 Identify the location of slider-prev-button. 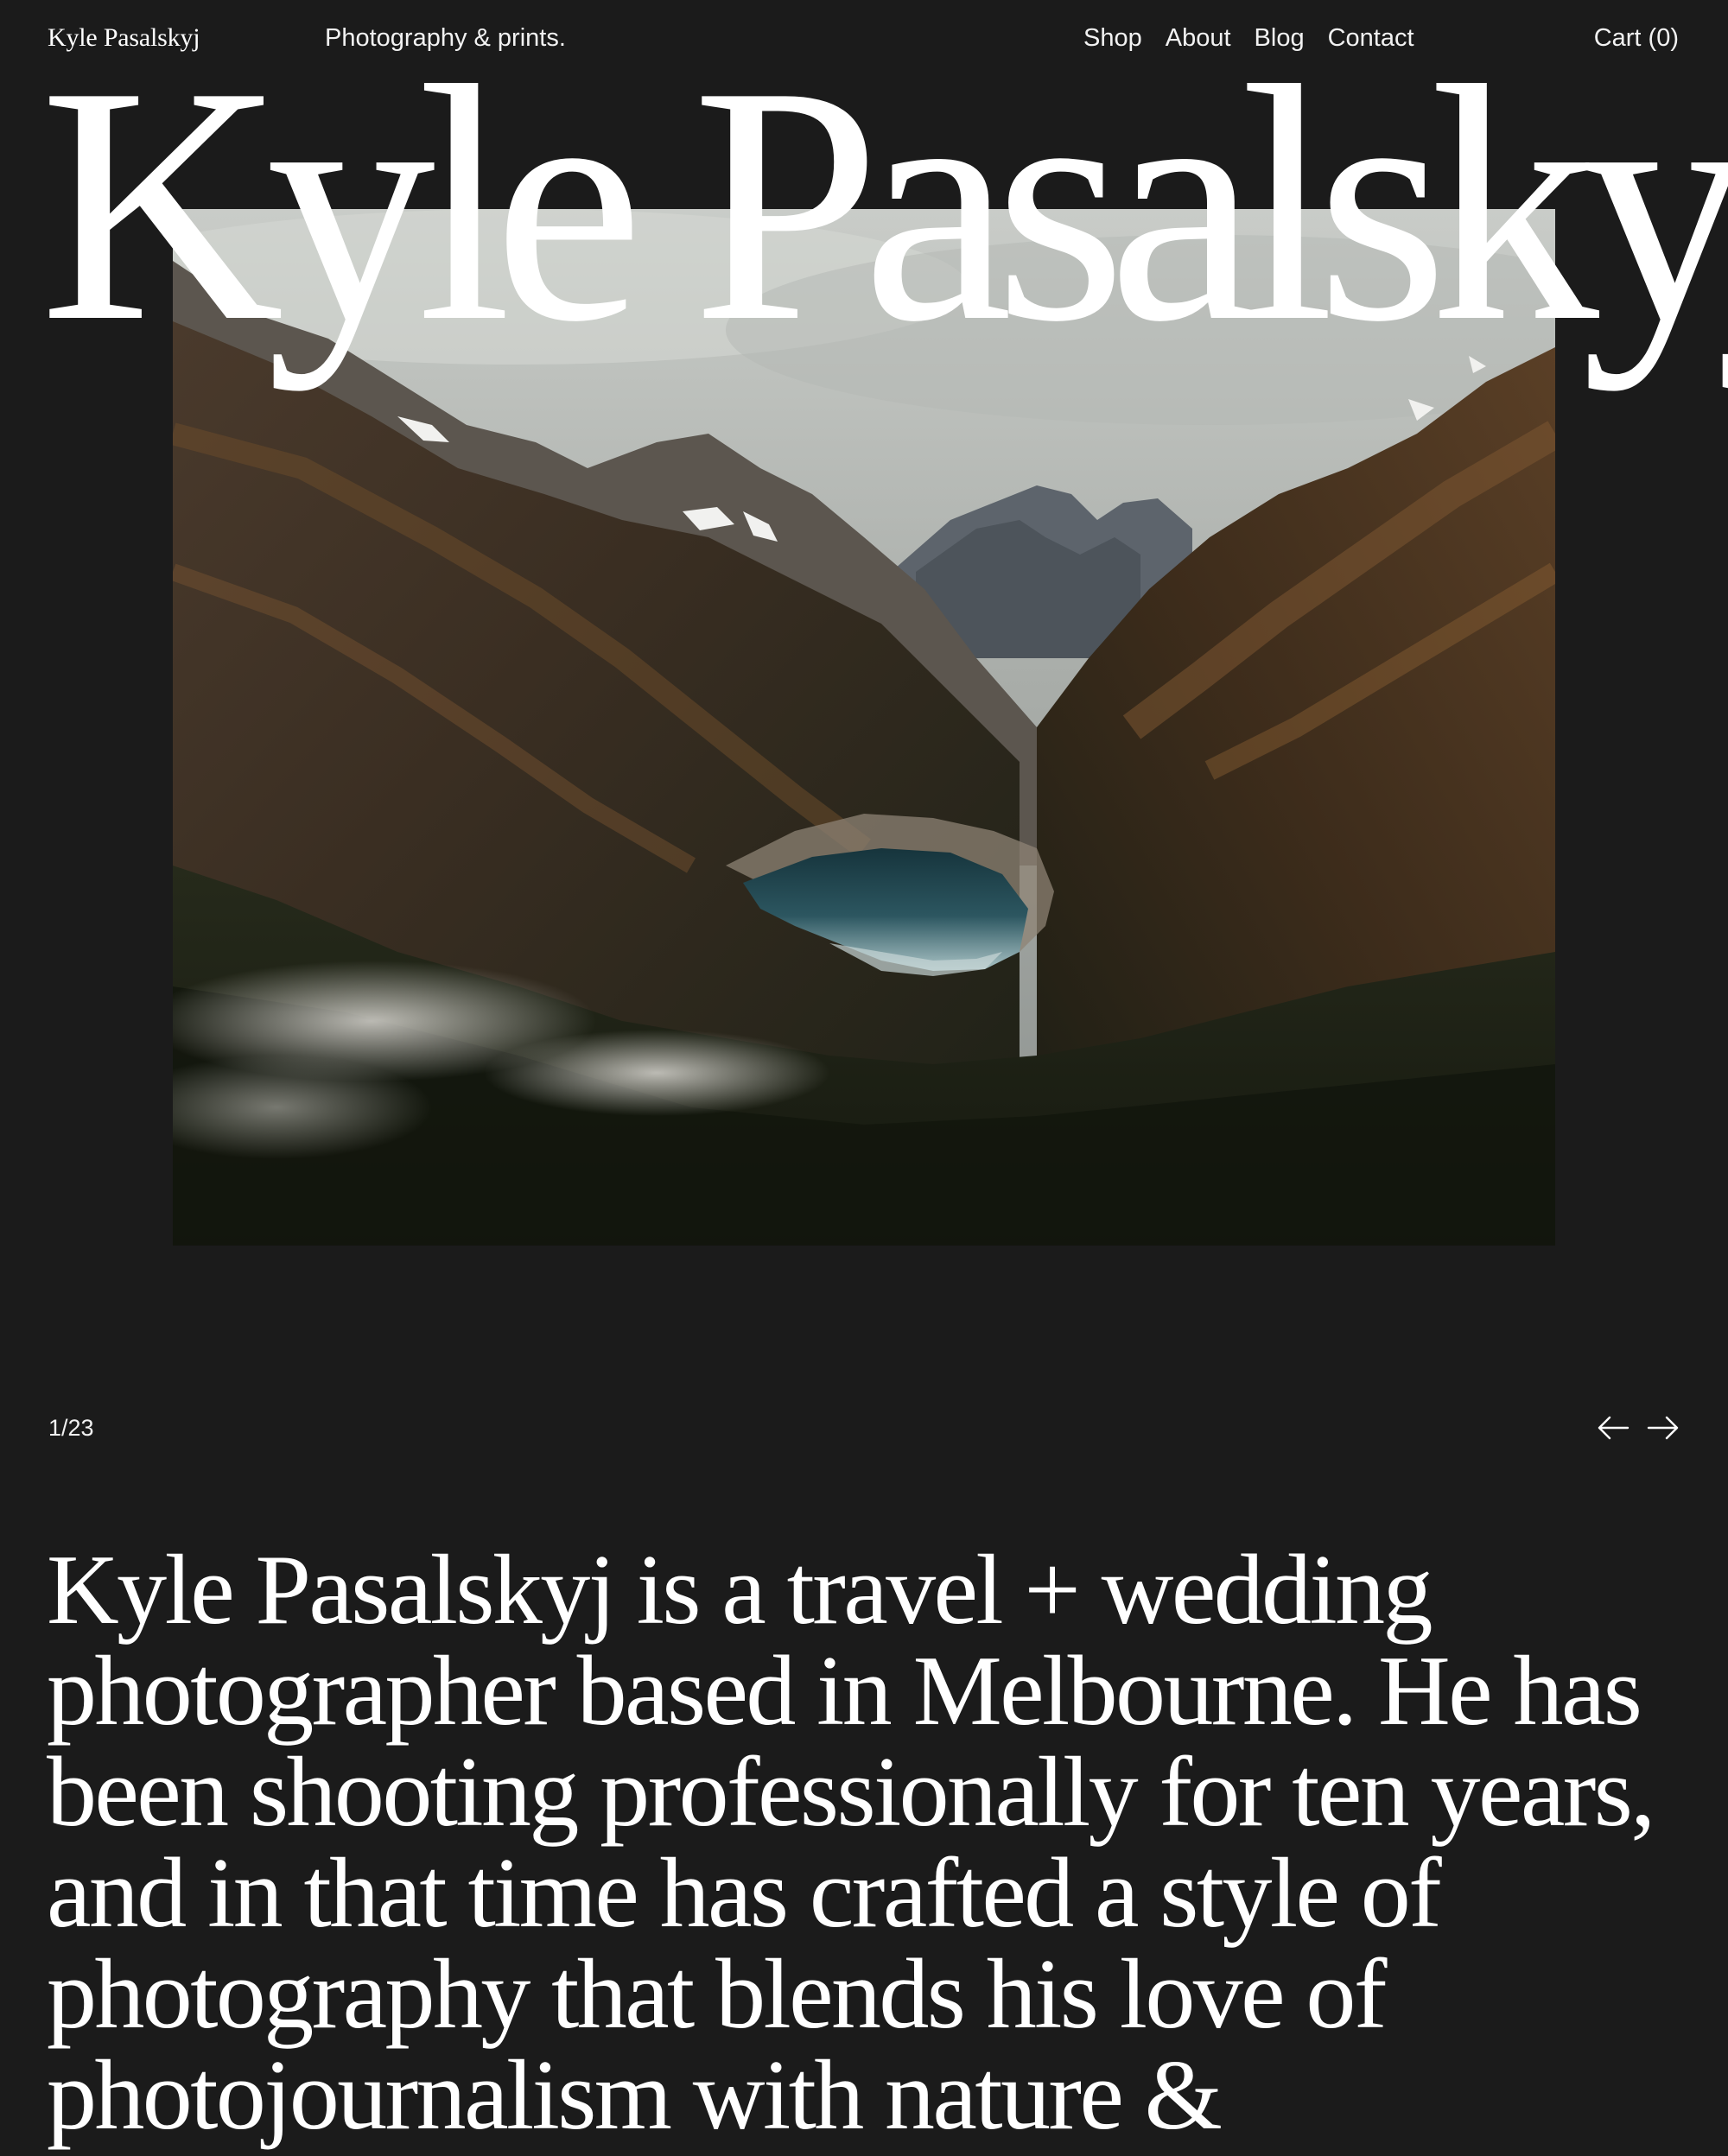
(1613, 1427).